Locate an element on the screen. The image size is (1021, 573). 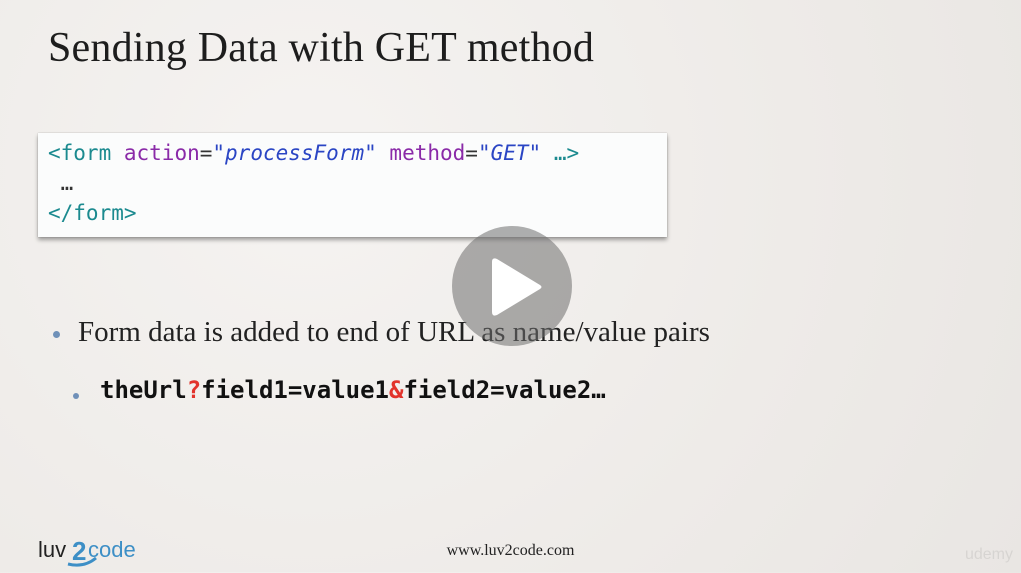
slide-title: Sending Data with GET method is located at coordinates (321, 48).